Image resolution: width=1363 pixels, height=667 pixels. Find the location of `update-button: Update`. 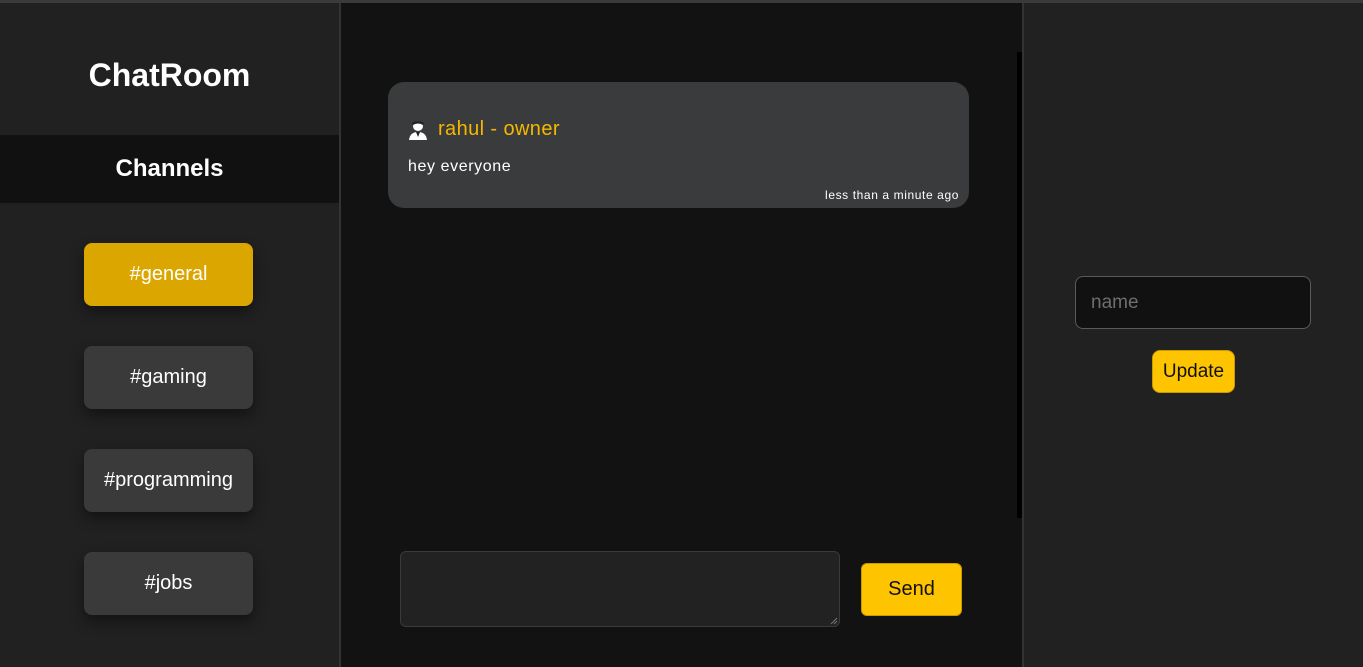

update-button: Update is located at coordinates (1193, 371).